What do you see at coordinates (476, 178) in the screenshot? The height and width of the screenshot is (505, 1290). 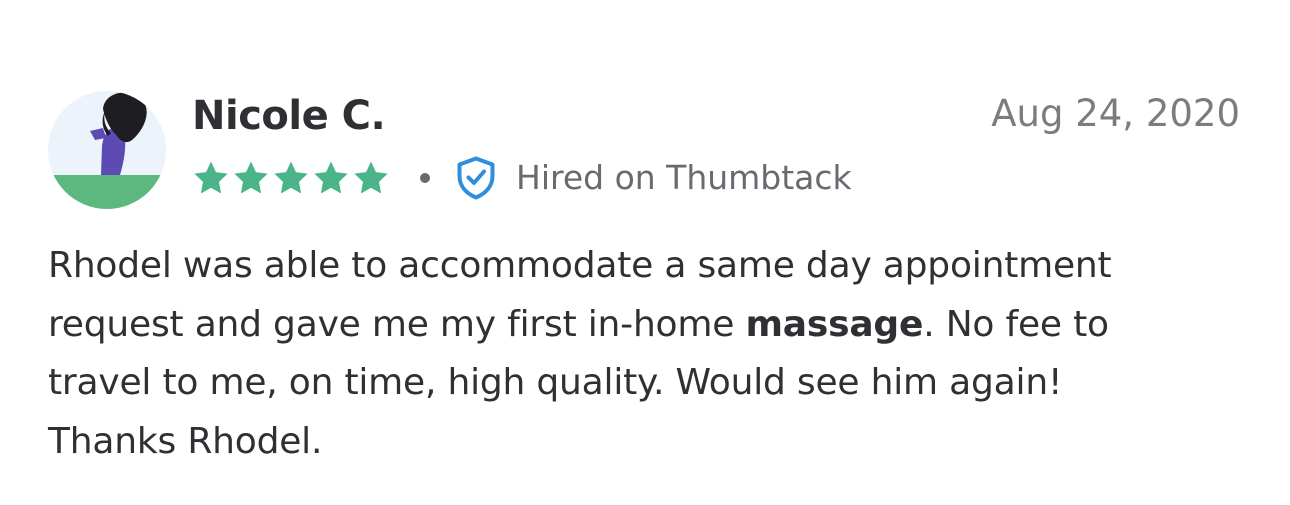 I see `shield-check-icon` at bounding box center [476, 178].